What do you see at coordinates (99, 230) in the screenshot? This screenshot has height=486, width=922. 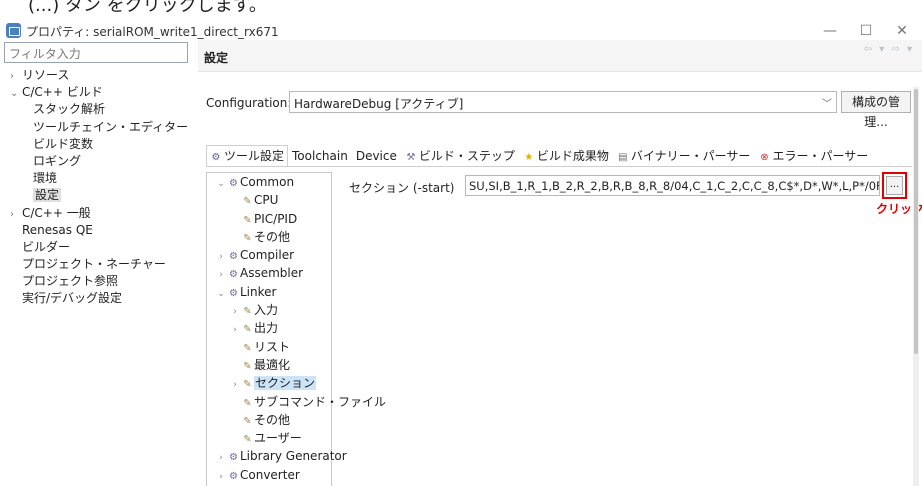 I see `nav-item: Renesas QE` at bounding box center [99, 230].